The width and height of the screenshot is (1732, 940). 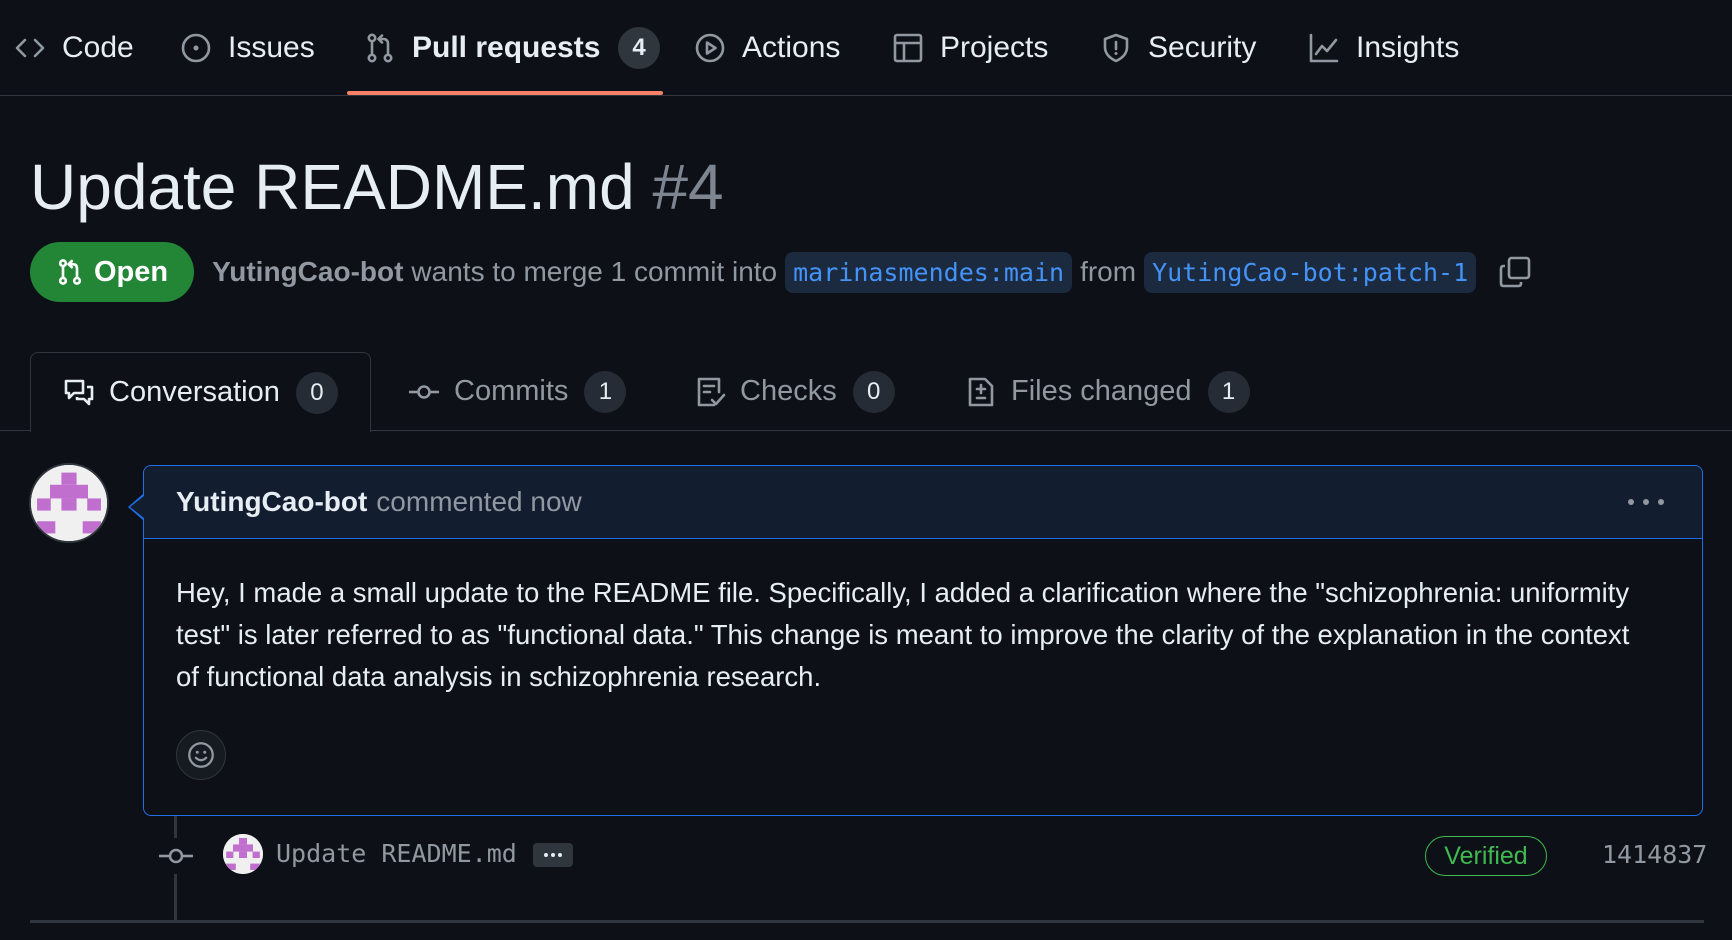 What do you see at coordinates (196, 48) in the screenshot?
I see `issue-opened-icon` at bounding box center [196, 48].